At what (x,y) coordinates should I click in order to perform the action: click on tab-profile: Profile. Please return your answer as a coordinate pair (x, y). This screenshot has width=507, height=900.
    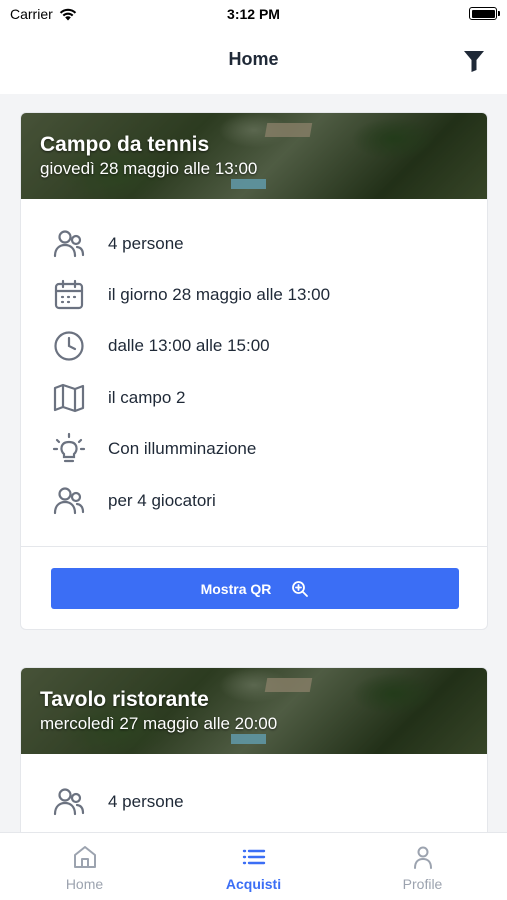
    Looking at the image, I should click on (422, 866).